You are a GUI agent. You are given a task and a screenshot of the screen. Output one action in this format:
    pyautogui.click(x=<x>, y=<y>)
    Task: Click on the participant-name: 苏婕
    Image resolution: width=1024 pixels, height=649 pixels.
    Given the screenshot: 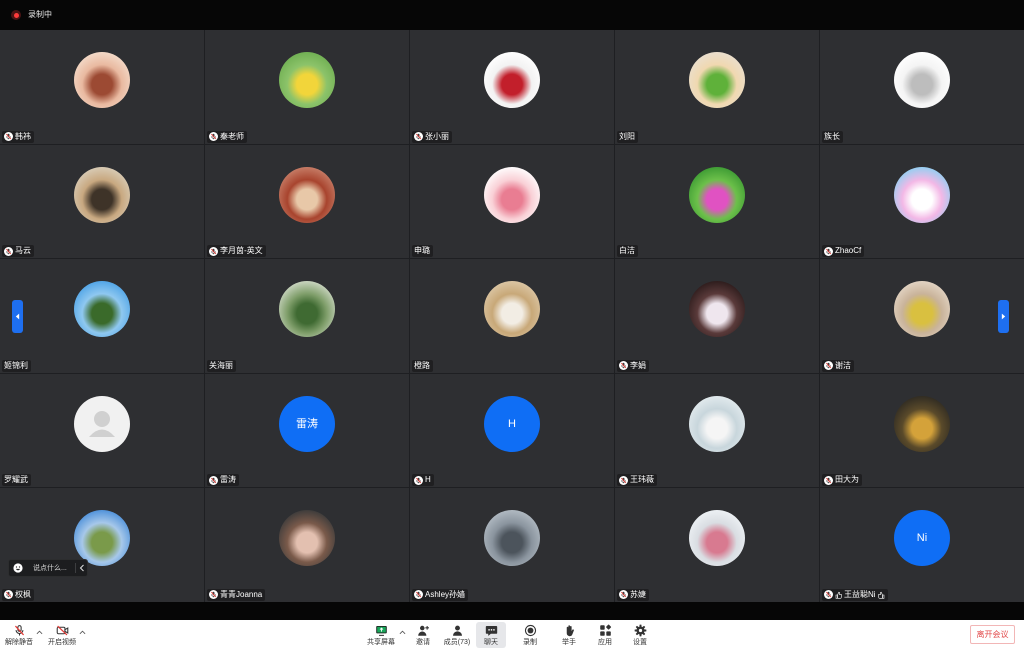 What is the action you would take?
    pyautogui.click(x=638, y=594)
    